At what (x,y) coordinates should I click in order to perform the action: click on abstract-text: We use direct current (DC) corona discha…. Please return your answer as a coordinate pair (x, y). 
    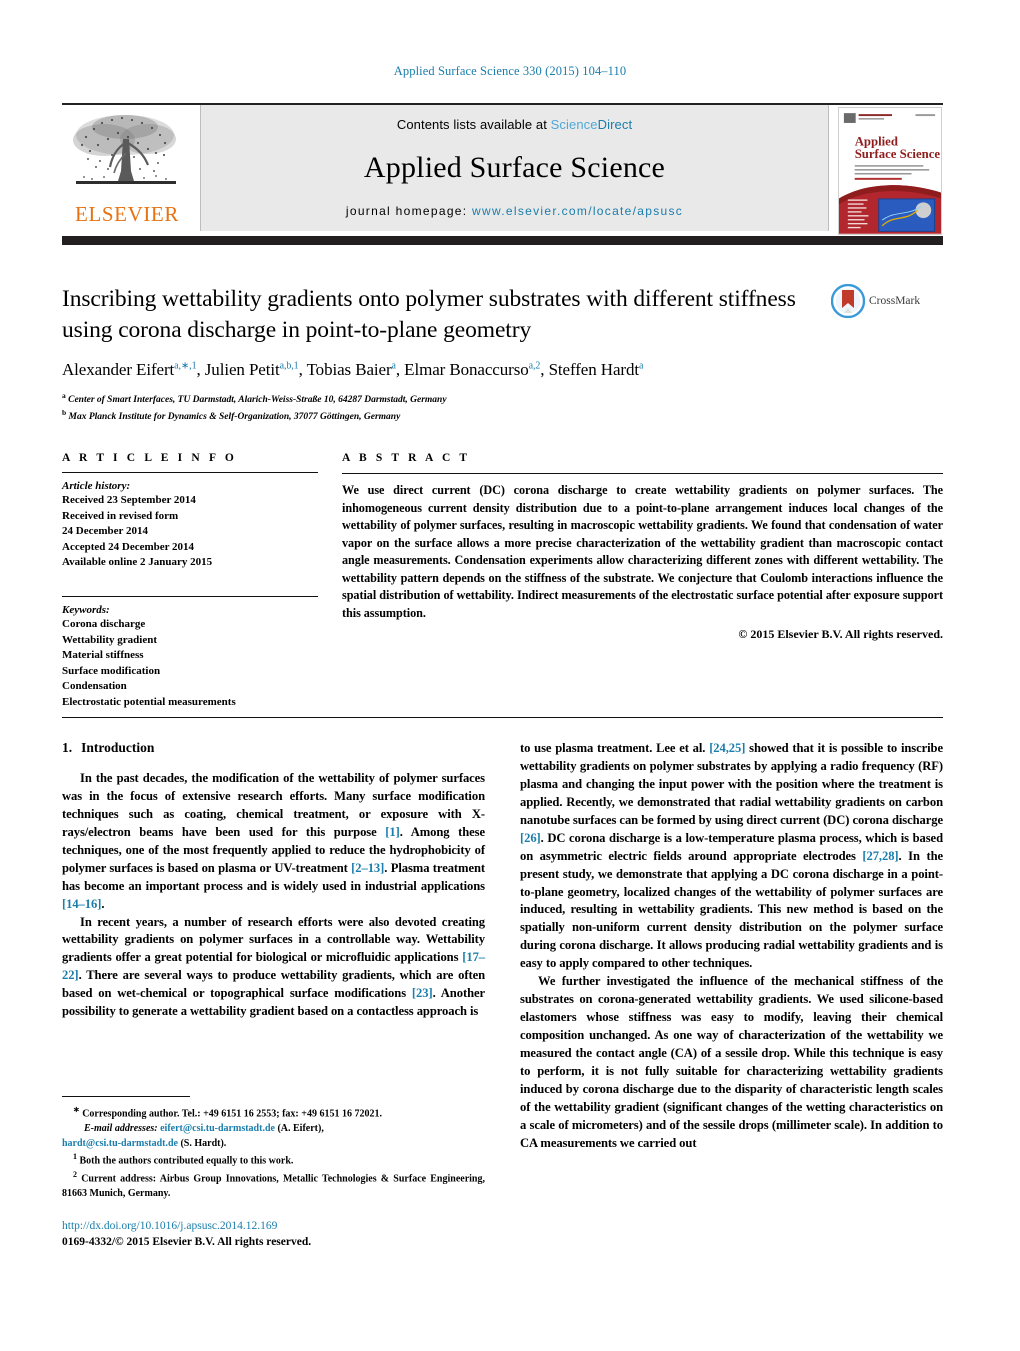
    Looking at the image, I should click on (642, 551).